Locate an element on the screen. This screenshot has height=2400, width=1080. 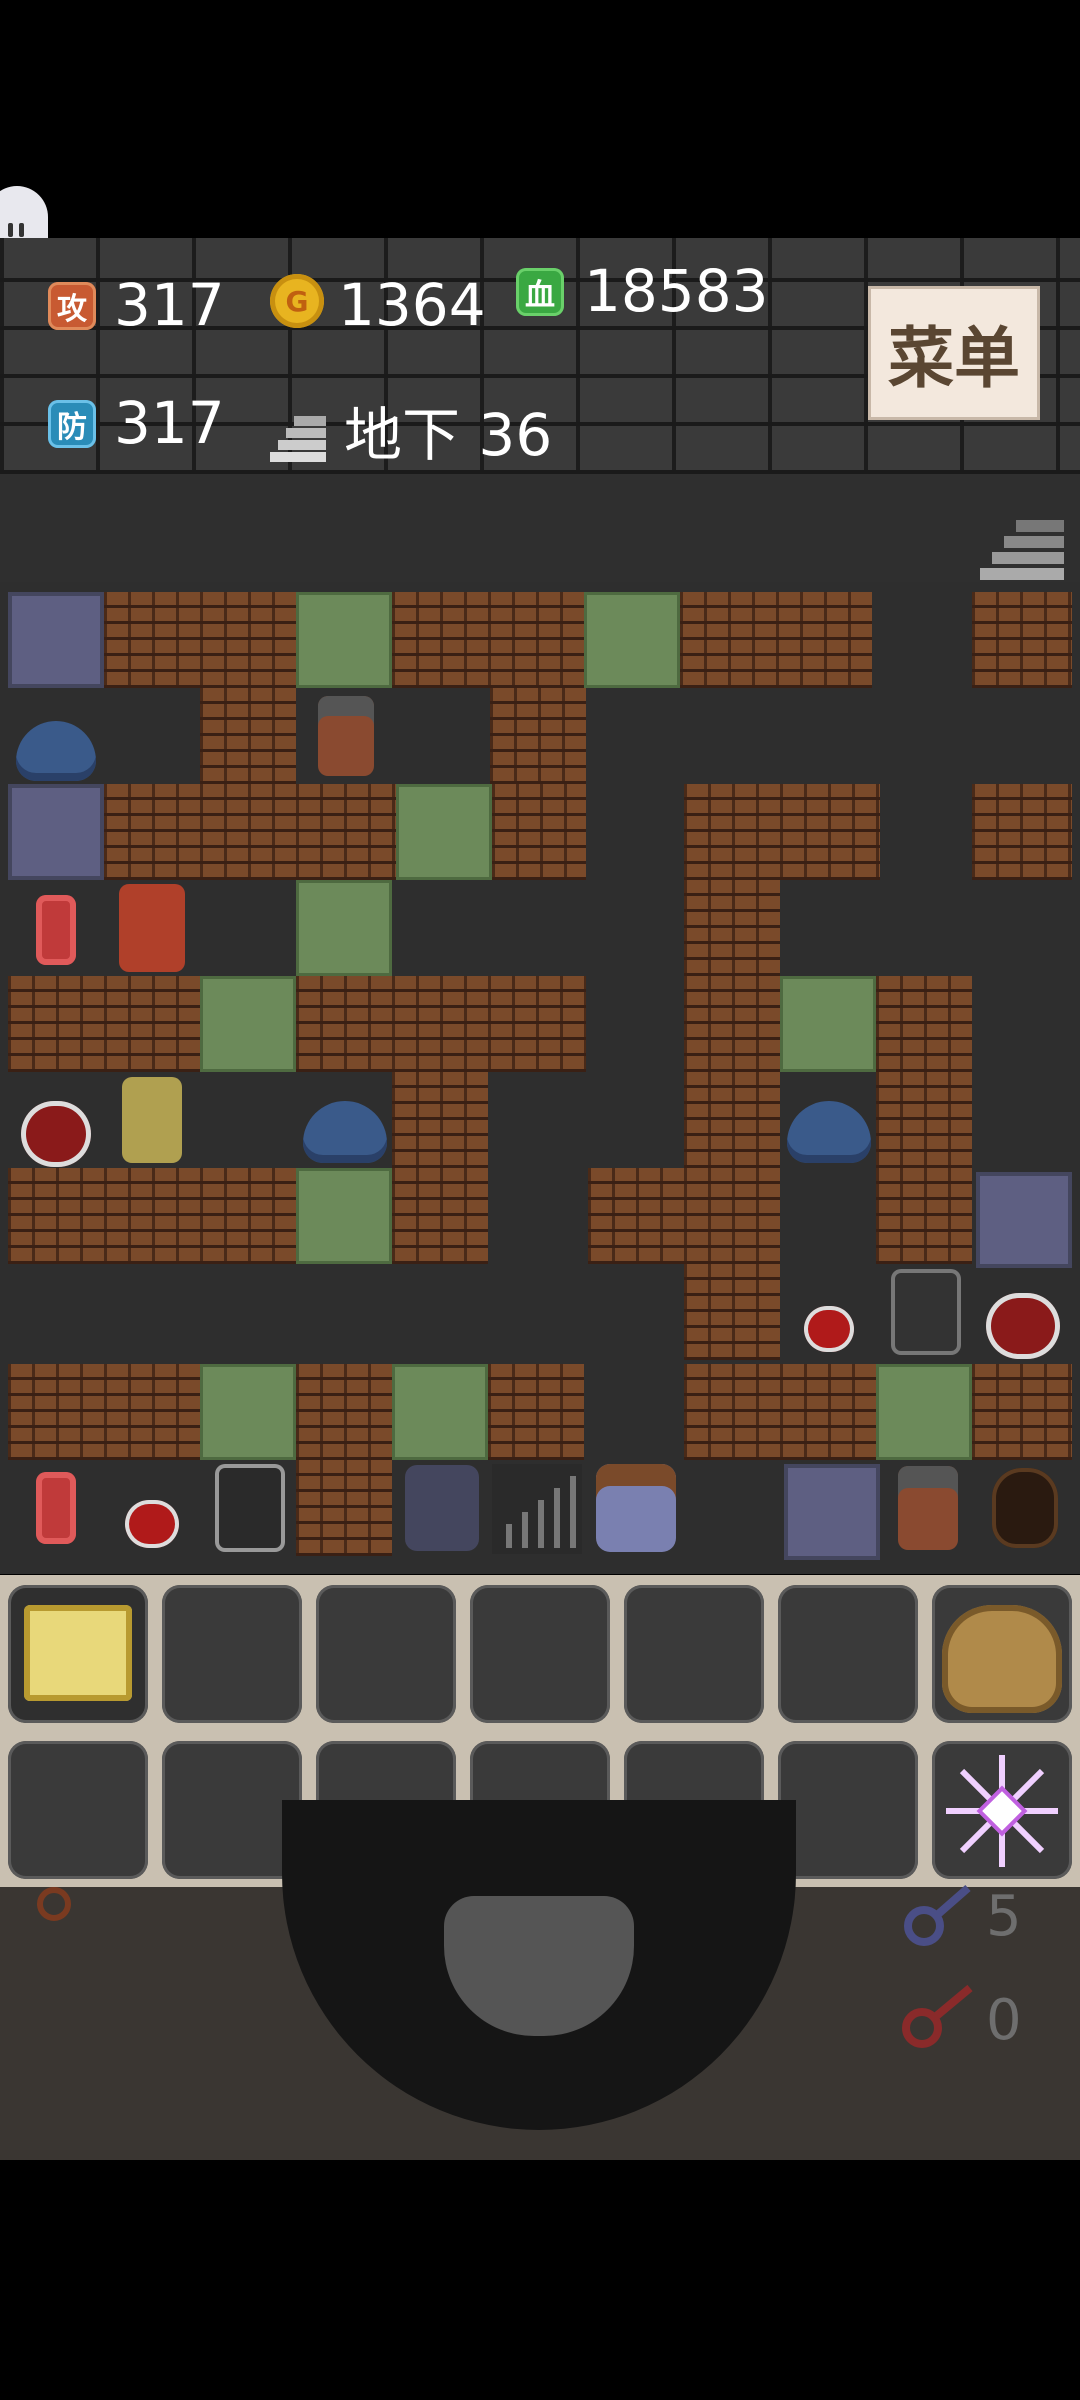
floor-label: 地下 36 is located at coordinates (448, 435).